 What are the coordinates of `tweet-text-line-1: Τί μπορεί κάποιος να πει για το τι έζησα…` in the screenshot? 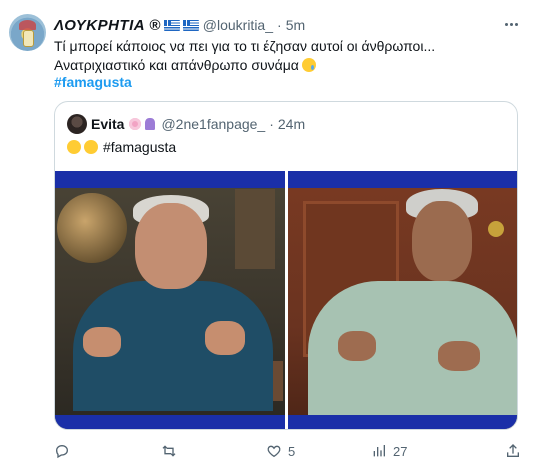 It's located at (245, 46).